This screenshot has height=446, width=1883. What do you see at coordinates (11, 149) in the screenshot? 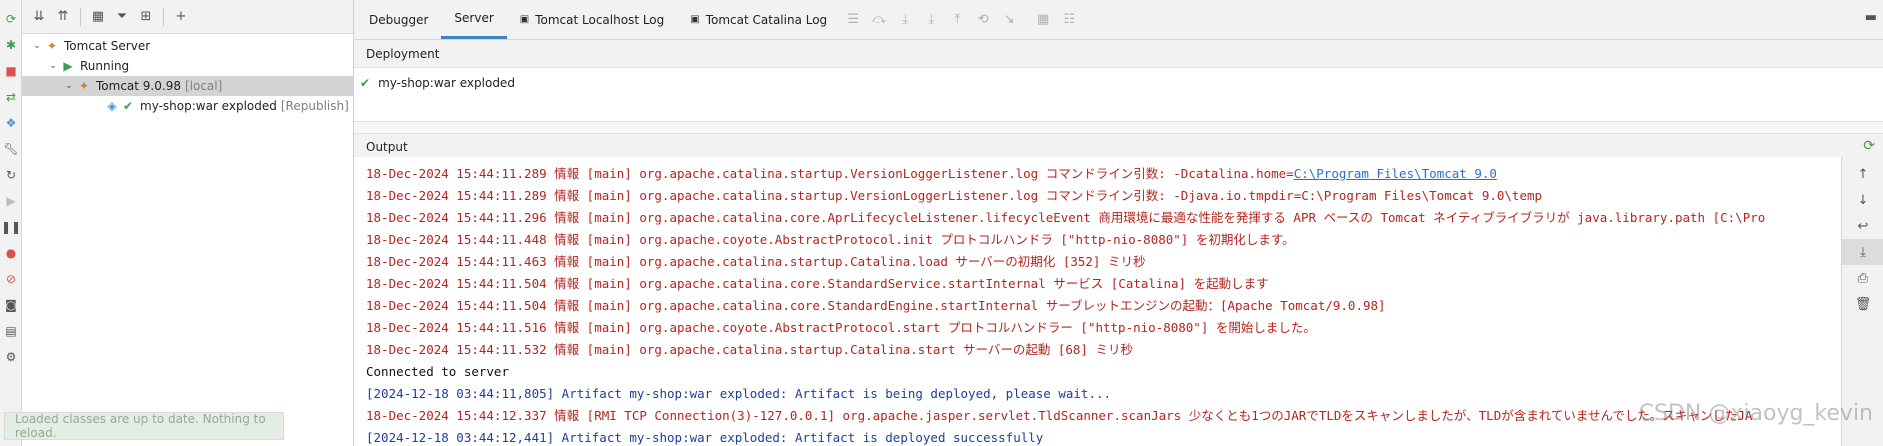
I see `wrench-icon: 🔧︎` at bounding box center [11, 149].